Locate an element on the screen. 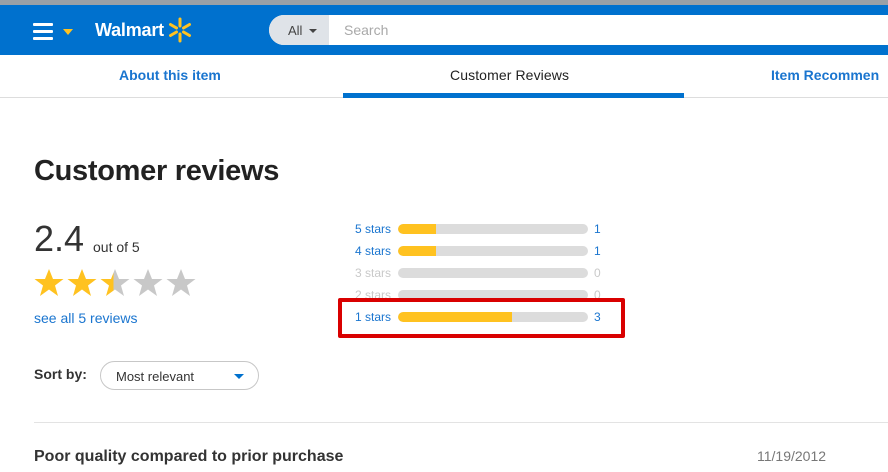 The height and width of the screenshot is (472, 888). average-rating: 2.4 is located at coordinates (59, 238).